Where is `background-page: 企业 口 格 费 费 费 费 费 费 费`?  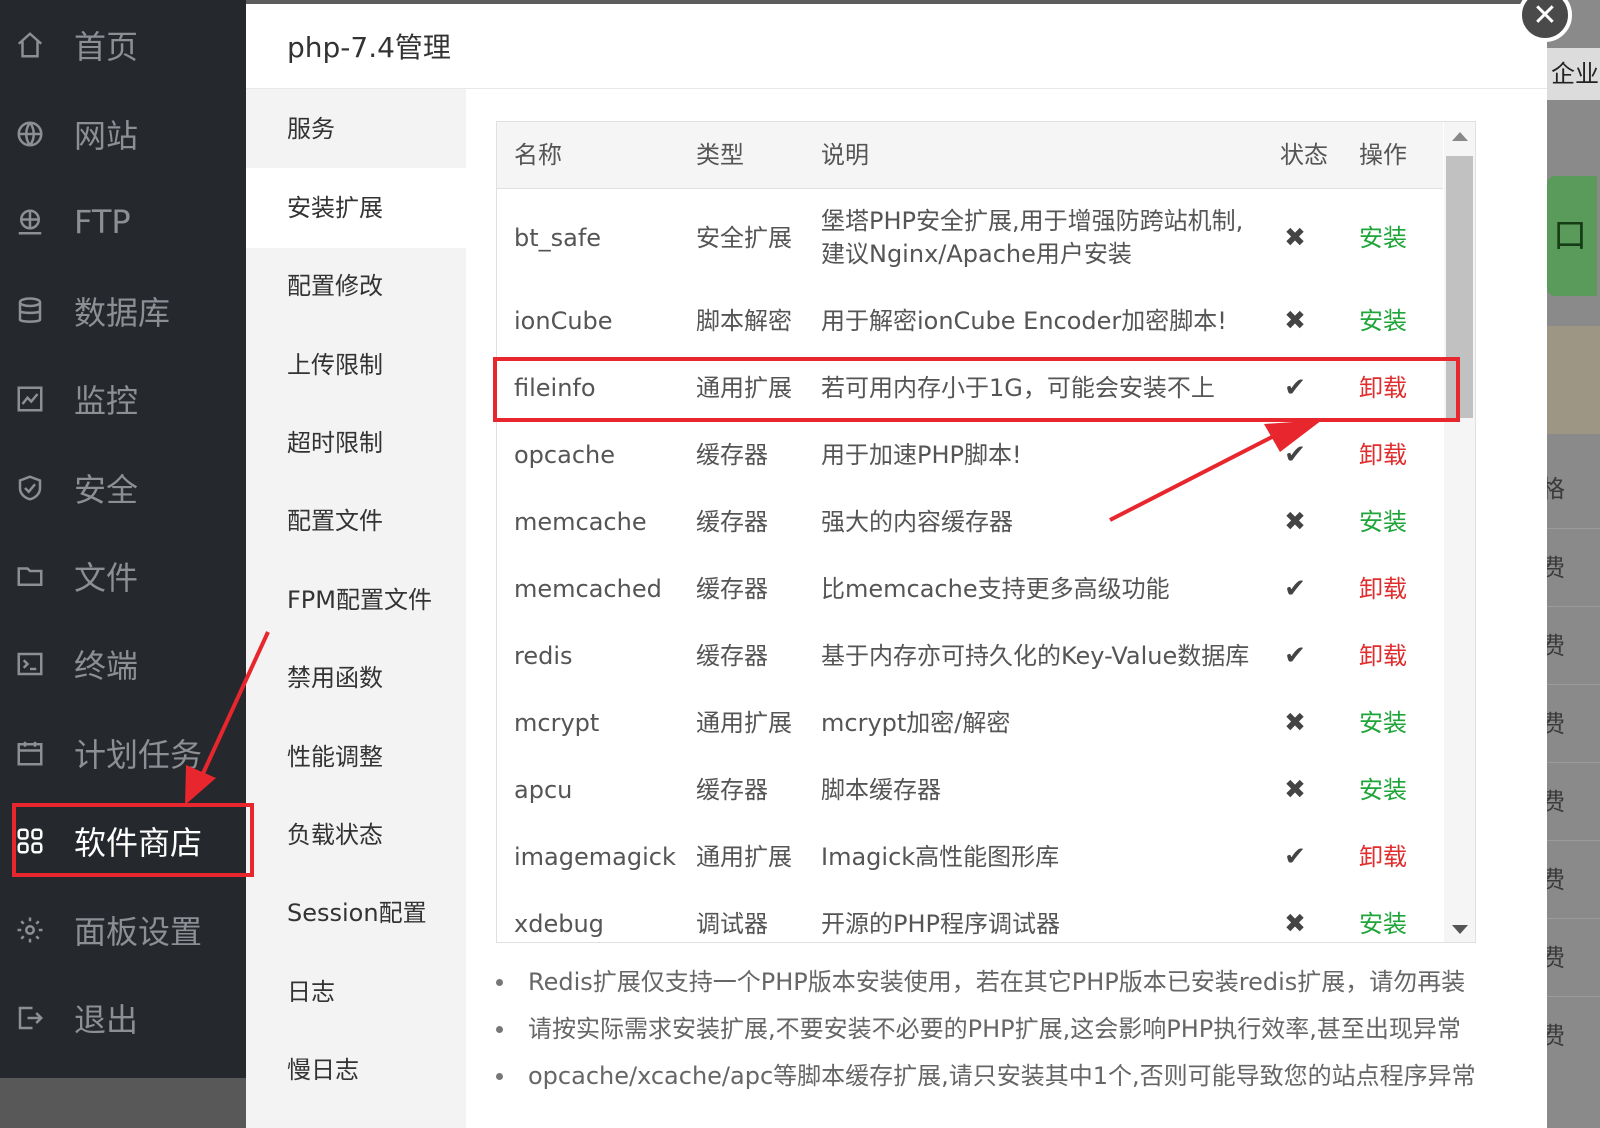
background-page: 企业 口 格 费 费 费 费 费 费 费 is located at coordinates (1573, 564).